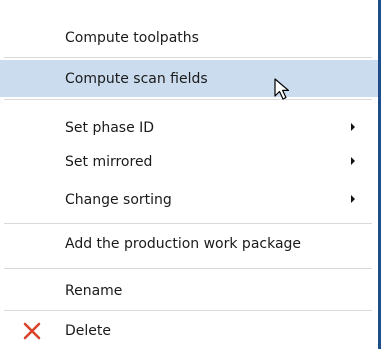 Image resolution: width=384 pixels, height=349 pixels. Describe the element at coordinates (88, 331) in the screenshot. I see `menu-item-label: Delete` at that location.